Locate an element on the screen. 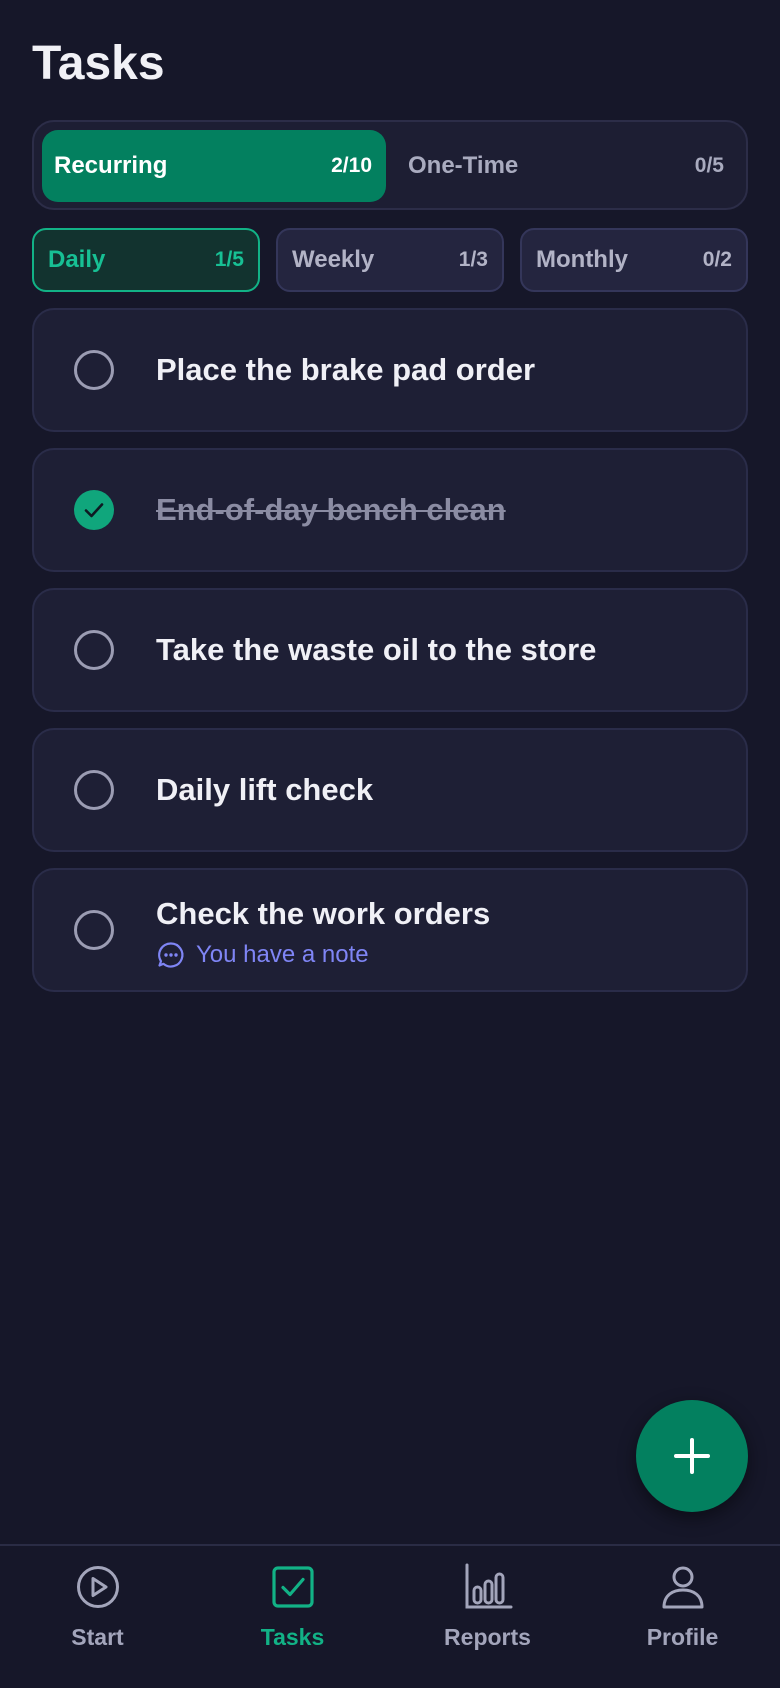 This screenshot has height=1688, width=780. task-title: End-of-day bench clean is located at coordinates (331, 509).